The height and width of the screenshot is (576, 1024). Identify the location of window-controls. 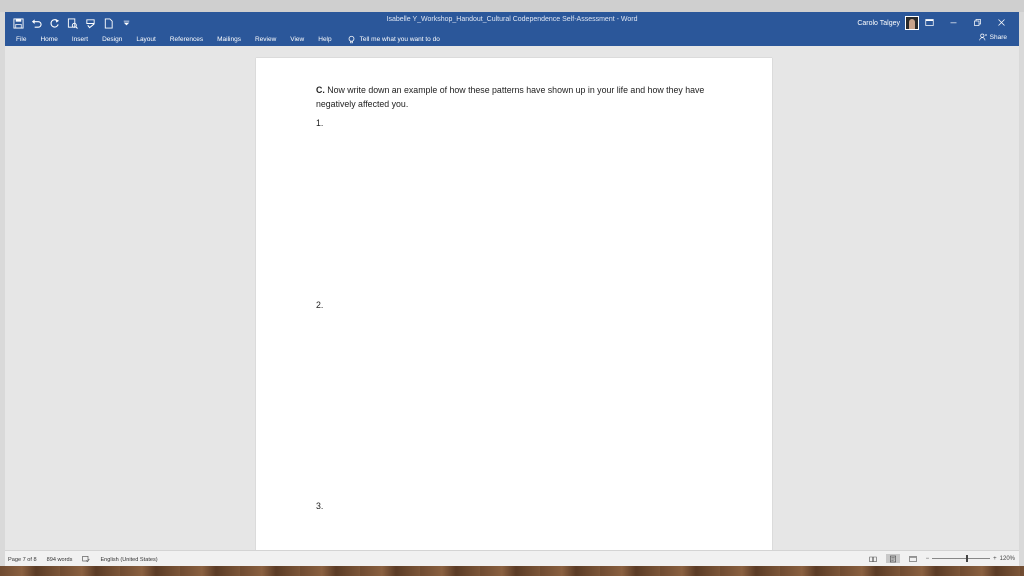
(965, 22).